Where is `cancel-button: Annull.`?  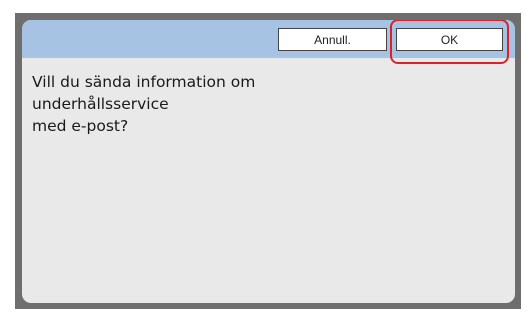 cancel-button: Annull. is located at coordinates (332, 39).